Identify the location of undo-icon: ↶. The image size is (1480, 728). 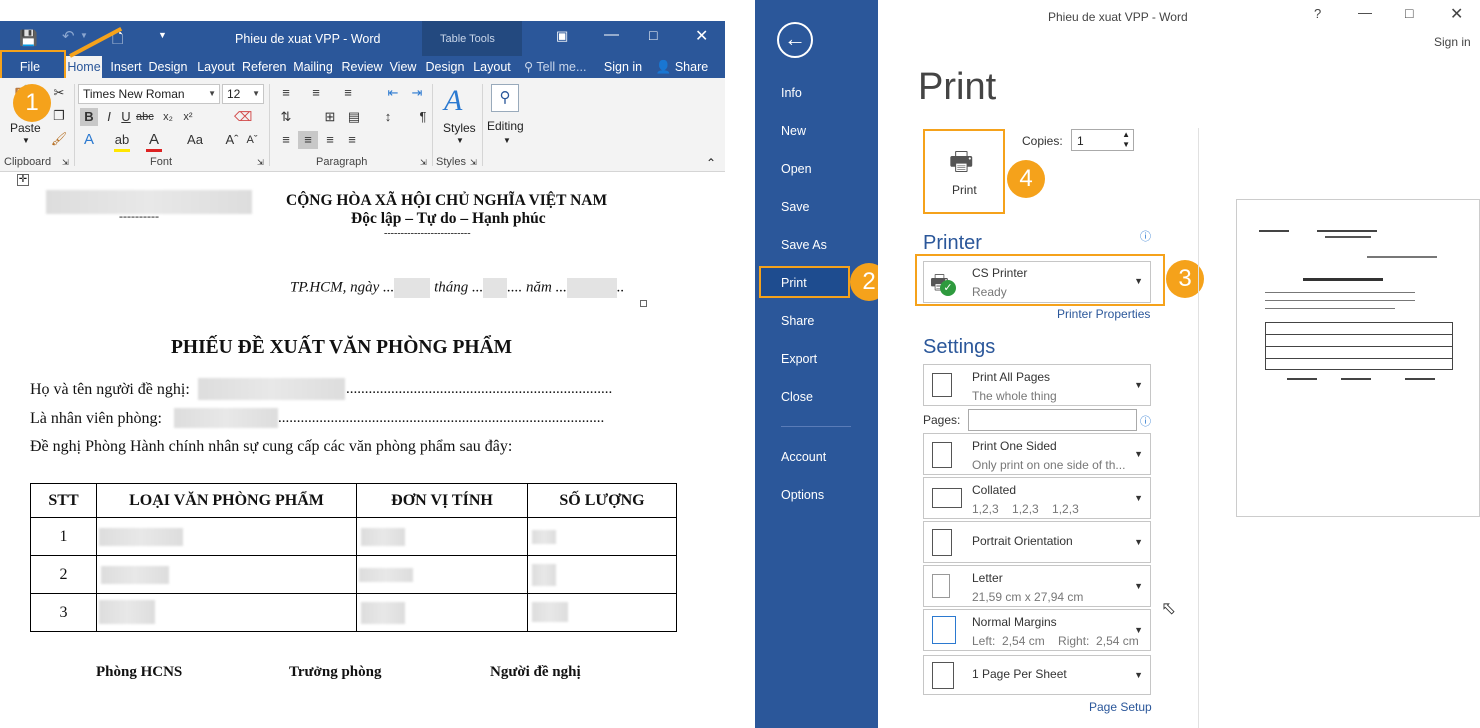
(68, 36).